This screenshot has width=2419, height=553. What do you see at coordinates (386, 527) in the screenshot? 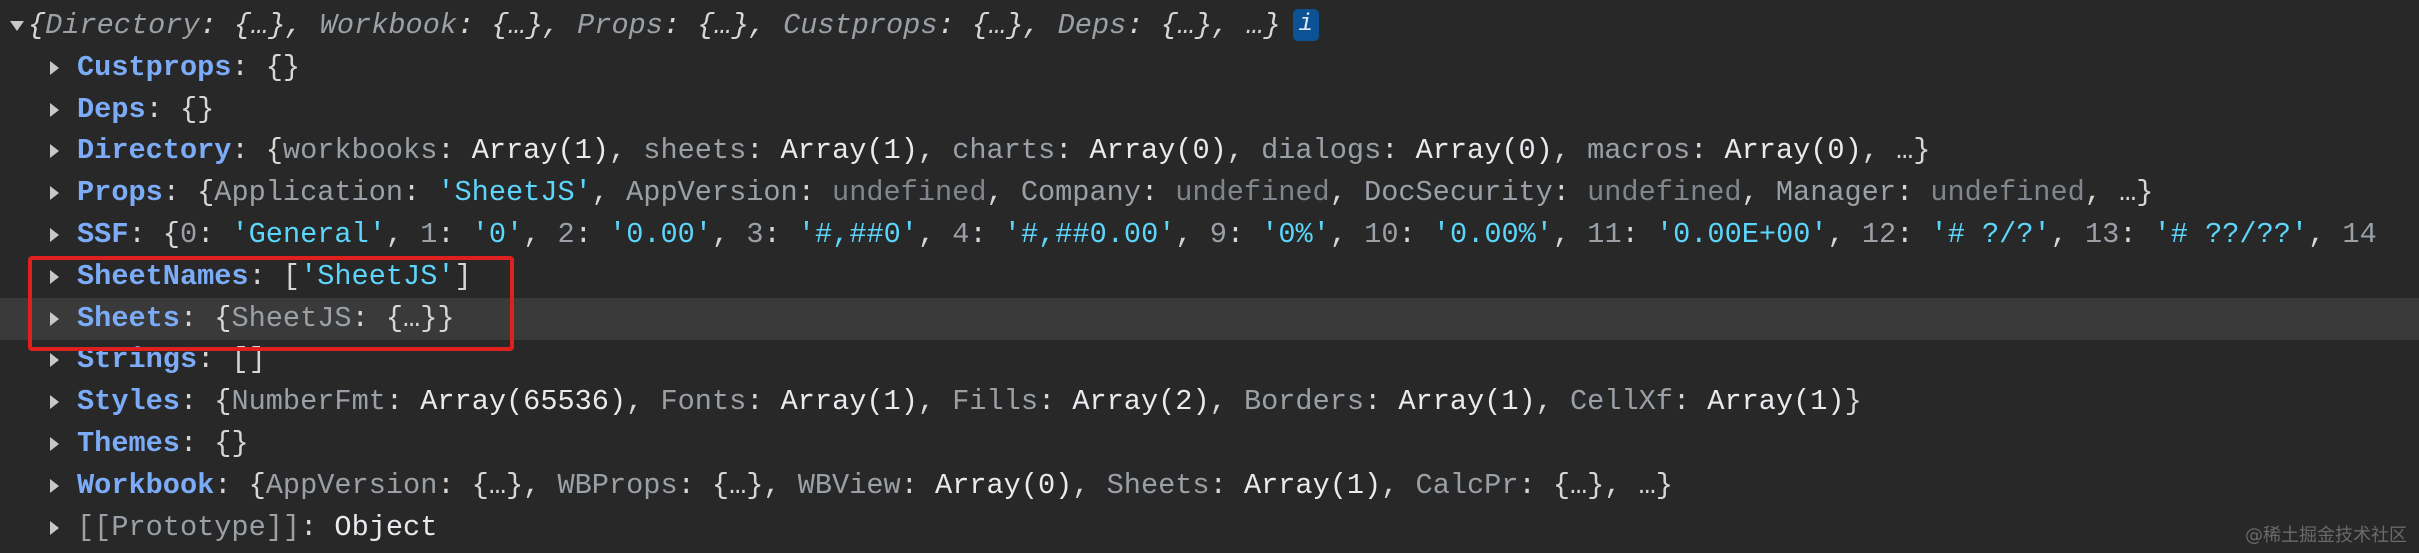
I see `value-token: Object` at bounding box center [386, 527].